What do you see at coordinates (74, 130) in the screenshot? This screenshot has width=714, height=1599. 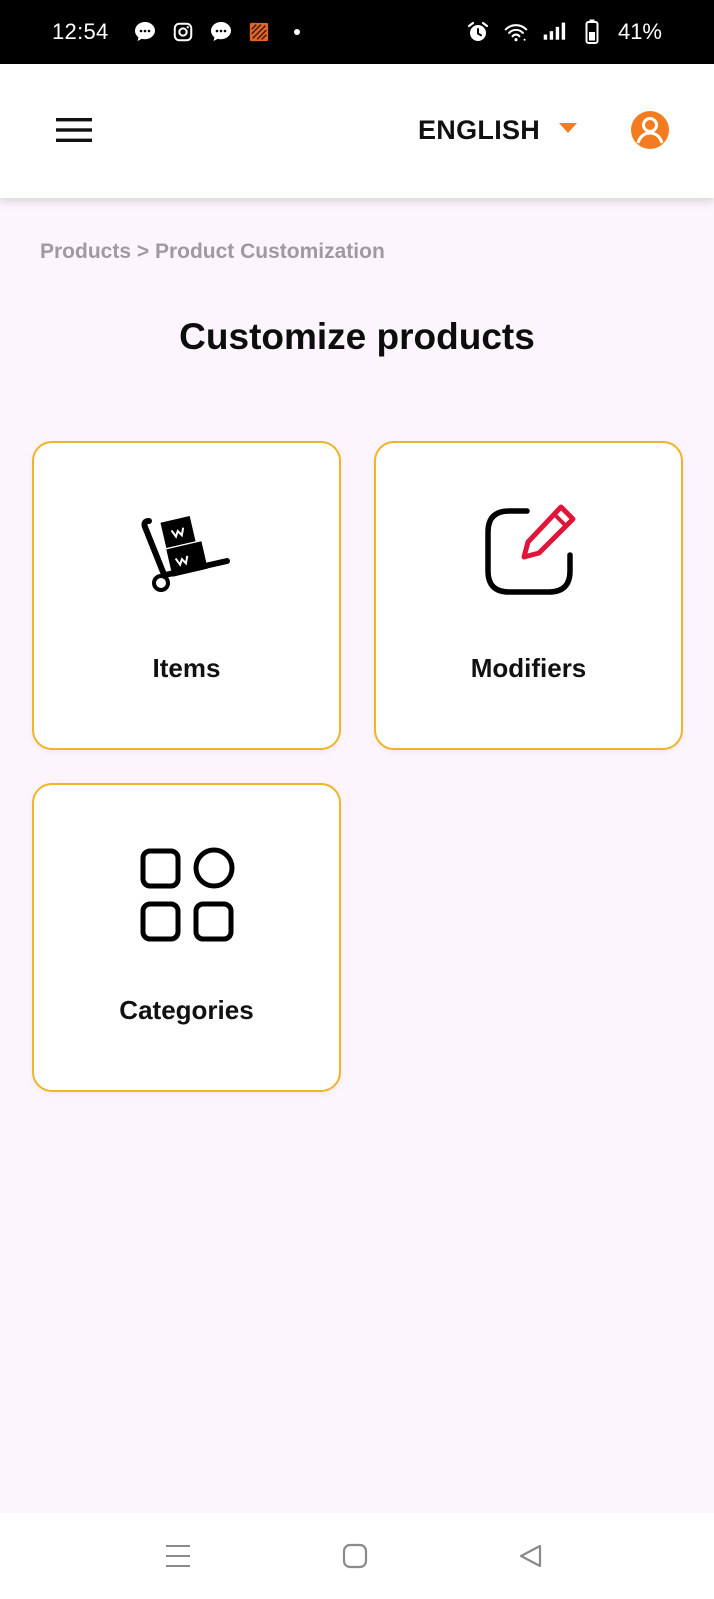 I see `hamburger-menu-icon` at bounding box center [74, 130].